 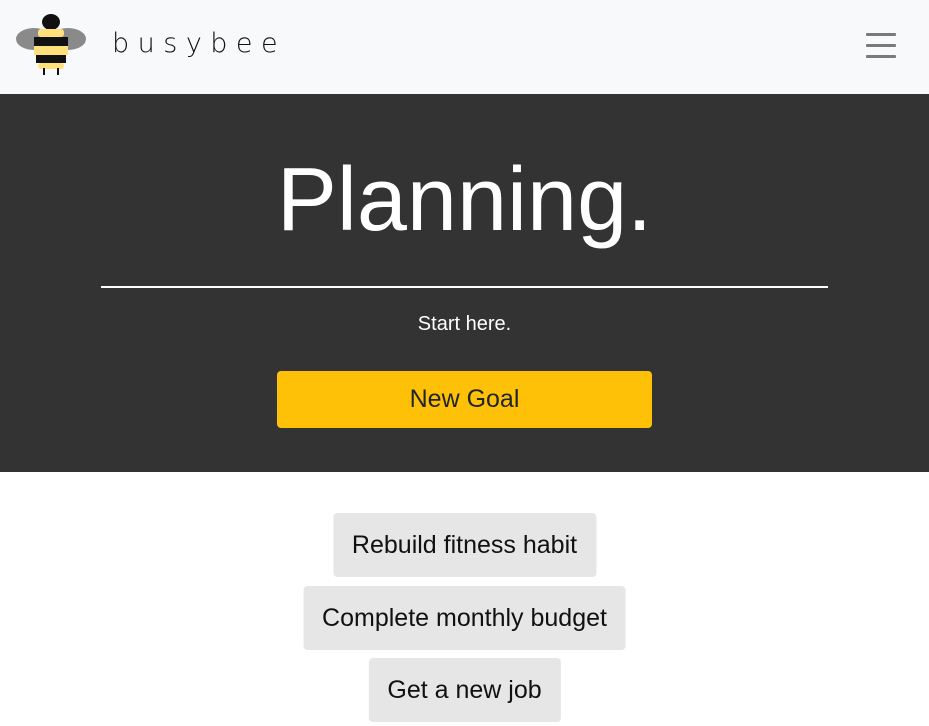 What do you see at coordinates (199, 44) in the screenshot?
I see `brand-name: busybee` at bounding box center [199, 44].